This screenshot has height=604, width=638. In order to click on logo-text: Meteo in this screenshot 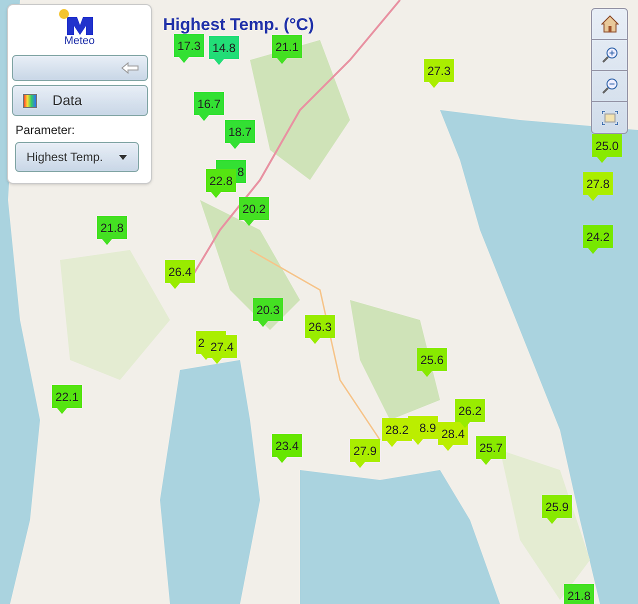, I will do `click(79, 41)`.